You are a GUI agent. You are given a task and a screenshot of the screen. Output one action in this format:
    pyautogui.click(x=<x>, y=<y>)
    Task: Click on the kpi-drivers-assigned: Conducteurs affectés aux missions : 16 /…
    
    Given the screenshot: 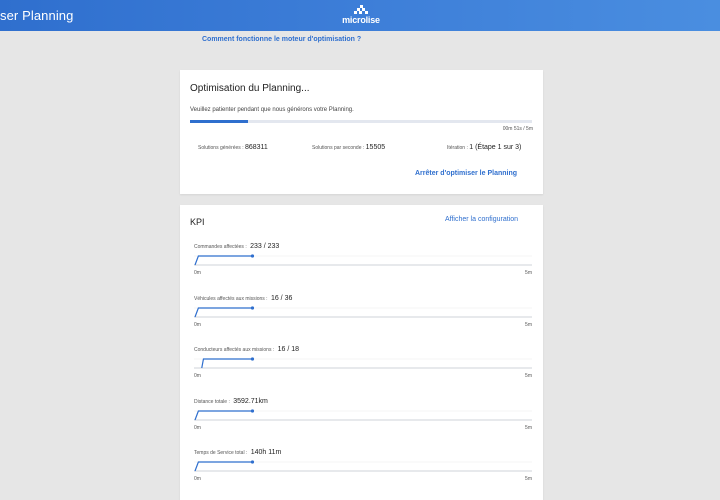 What is the action you would take?
    pyautogui.click(x=364, y=368)
    